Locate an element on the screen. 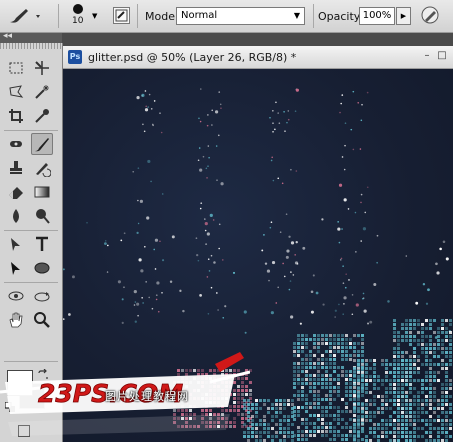 Image resolution: width=453 pixels, height=442 pixels. opacity-input: 100% is located at coordinates (377, 16).